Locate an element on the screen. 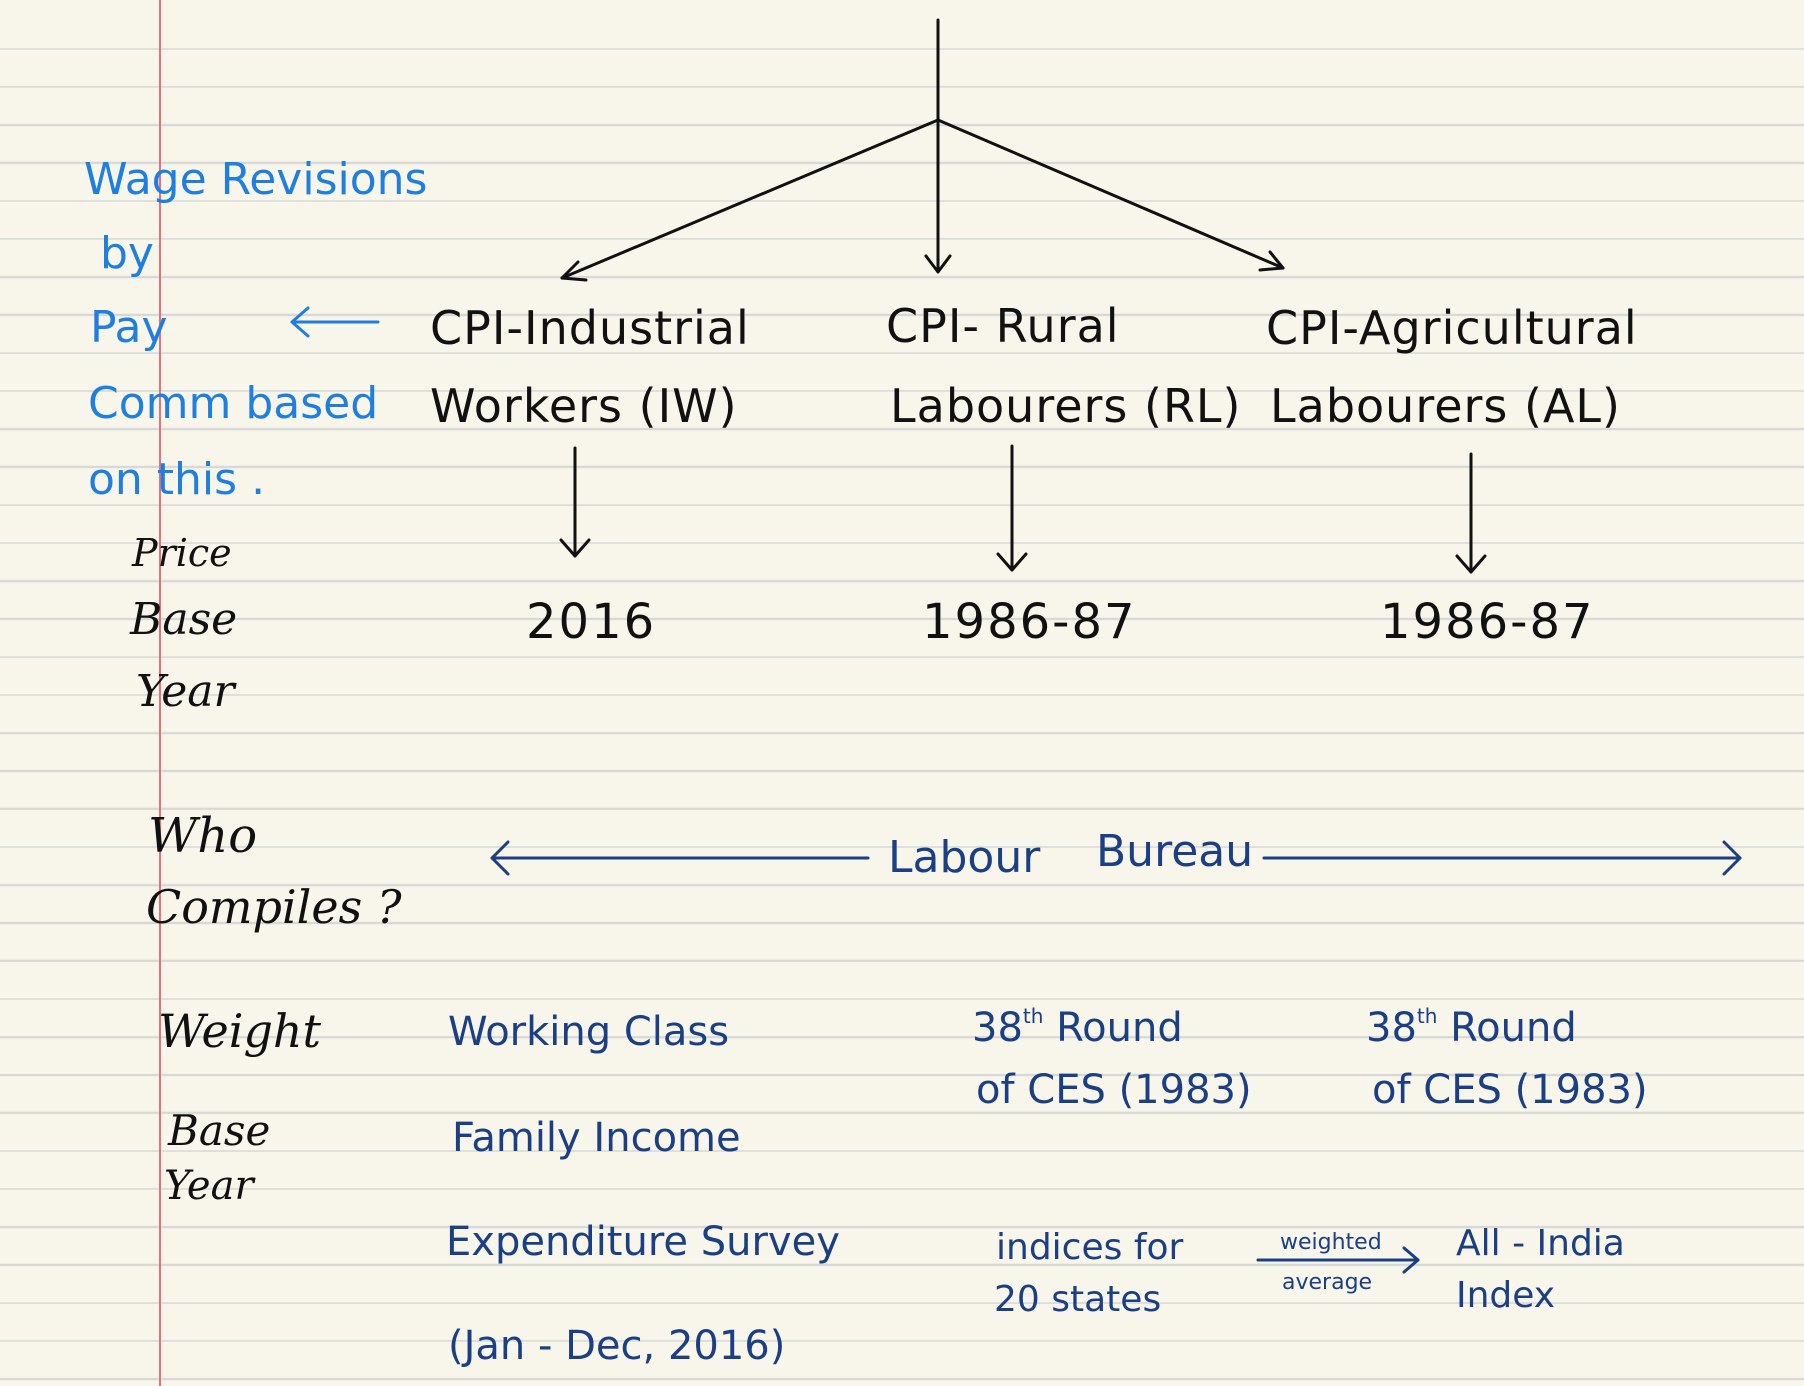 The image size is (1804, 1386). who-compiles-label-line-2: Compiles ? is located at coordinates (274, 907).